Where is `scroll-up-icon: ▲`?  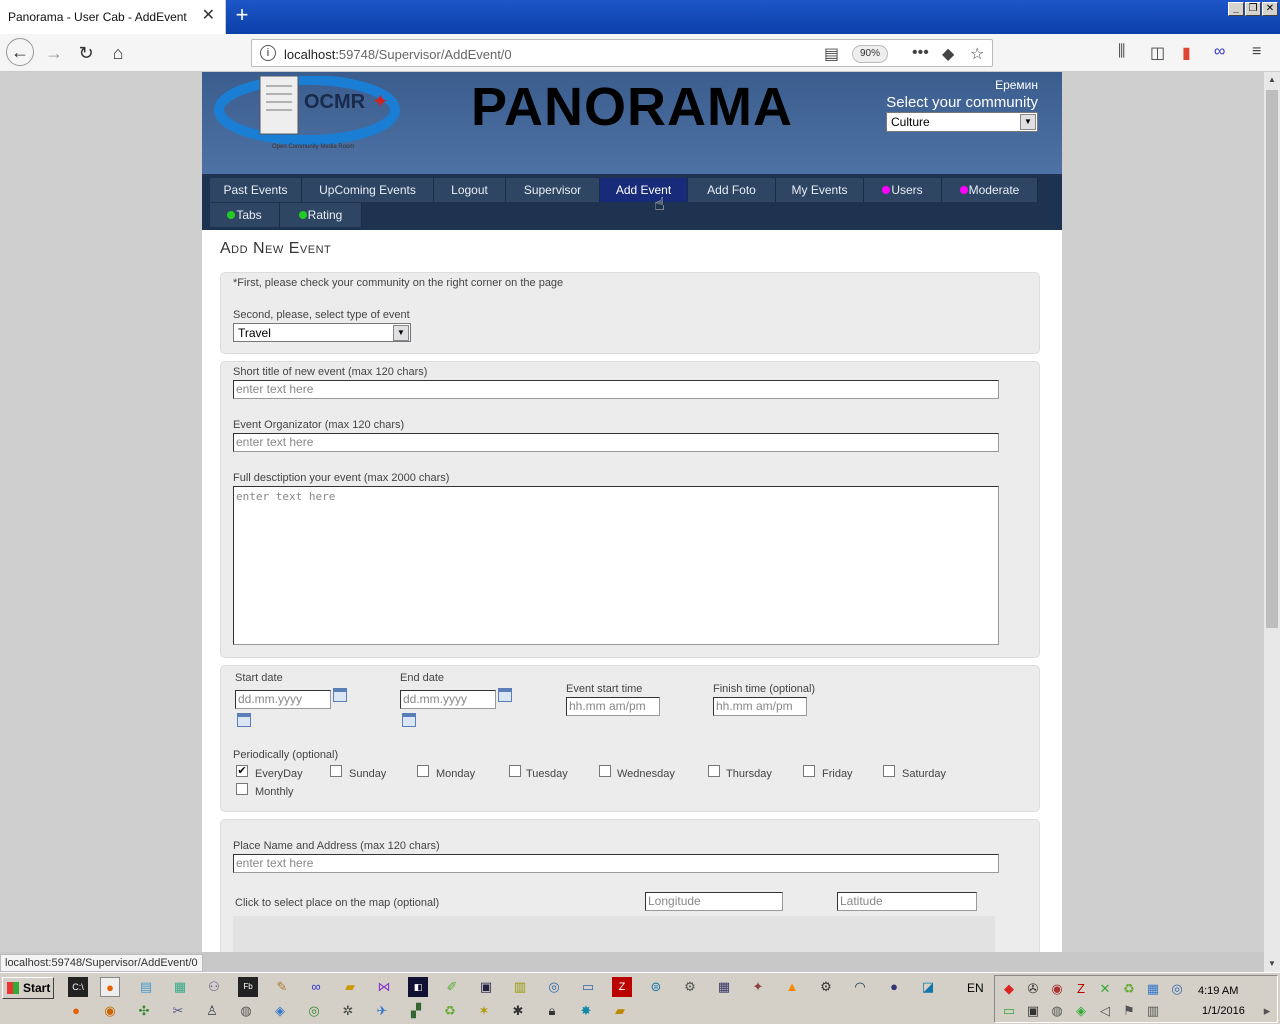
scroll-up-icon: ▲ is located at coordinates (1272, 80).